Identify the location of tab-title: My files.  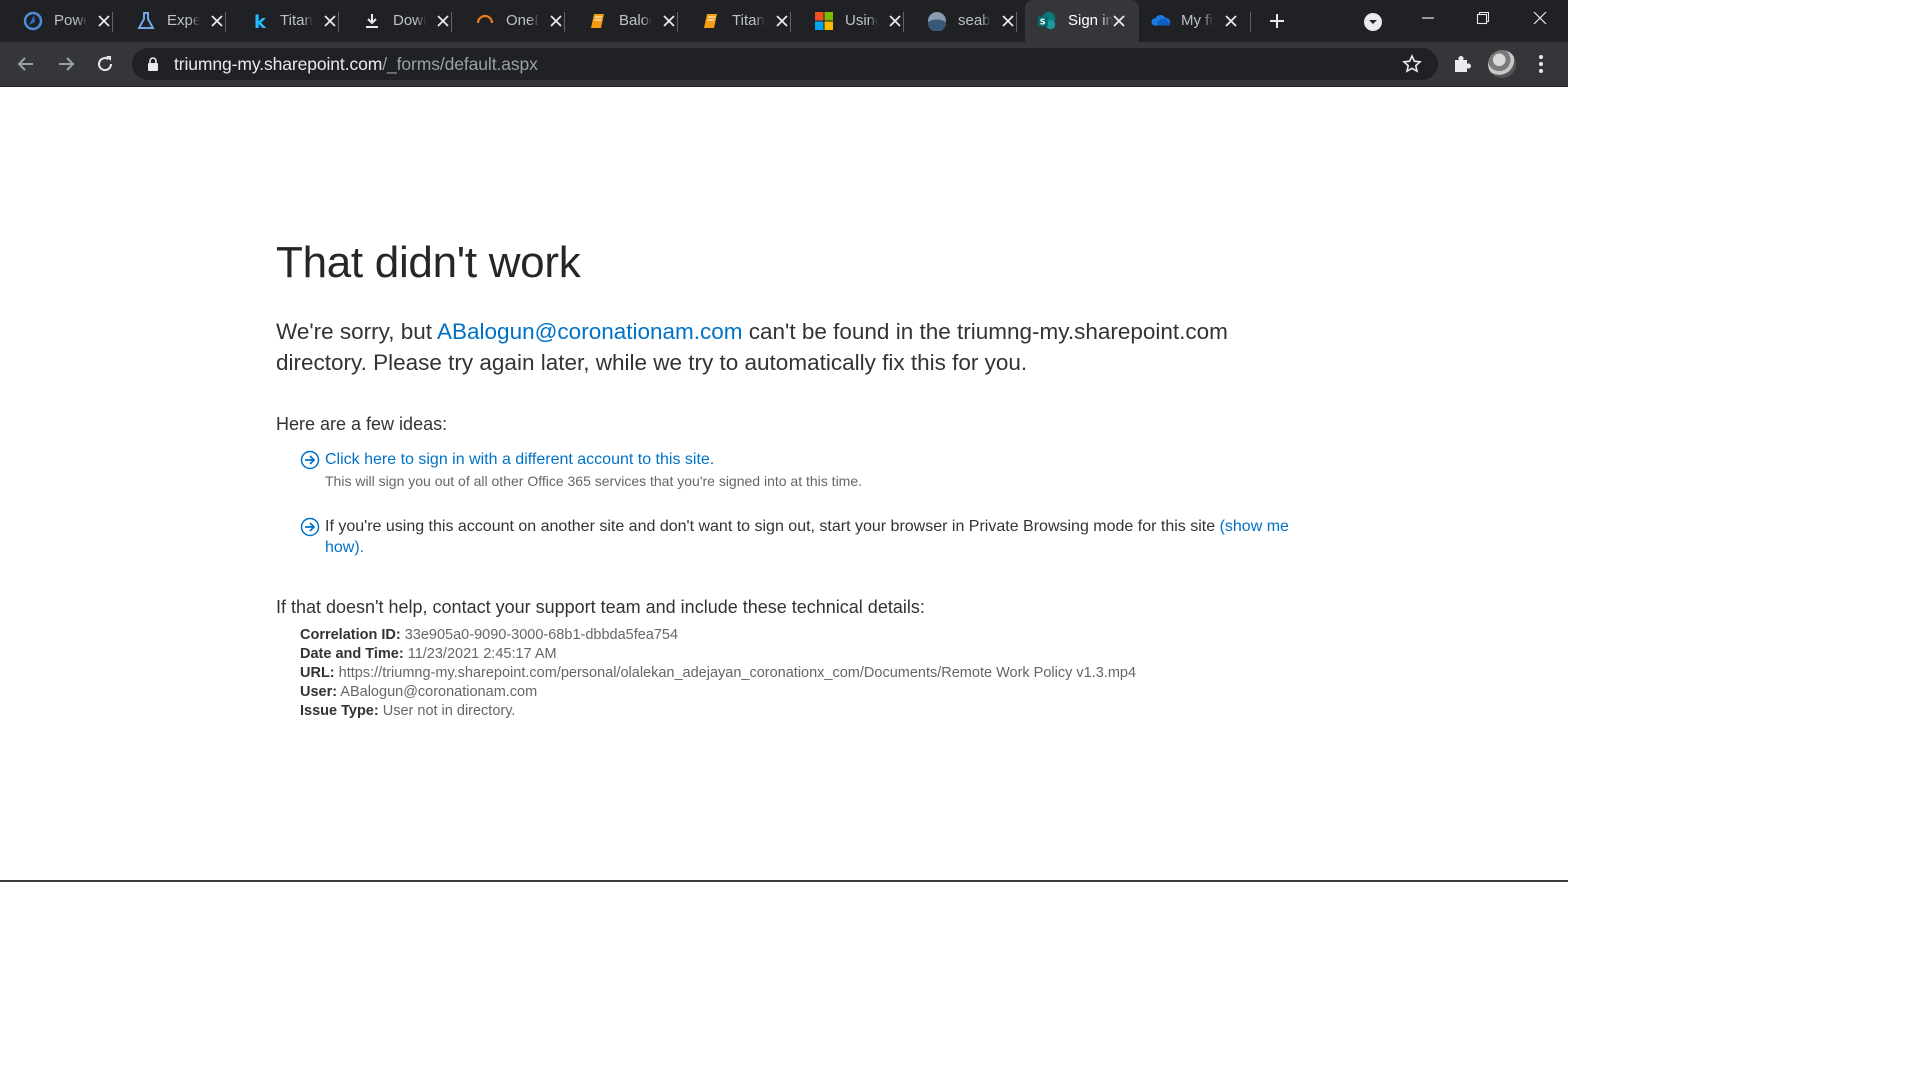
(1197, 20).